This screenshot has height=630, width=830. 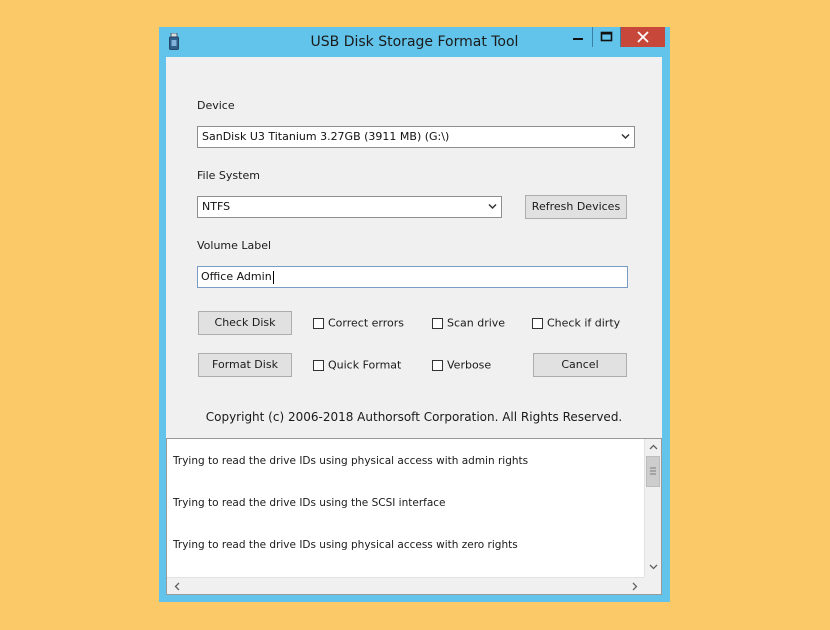 I want to click on scroll-thumb, so click(x=653, y=471).